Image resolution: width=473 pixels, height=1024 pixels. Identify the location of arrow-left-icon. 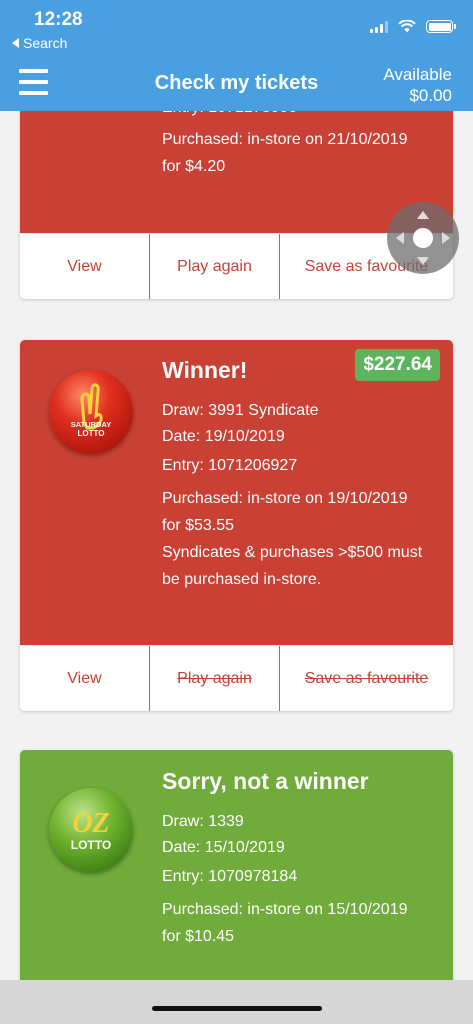
(400, 238).